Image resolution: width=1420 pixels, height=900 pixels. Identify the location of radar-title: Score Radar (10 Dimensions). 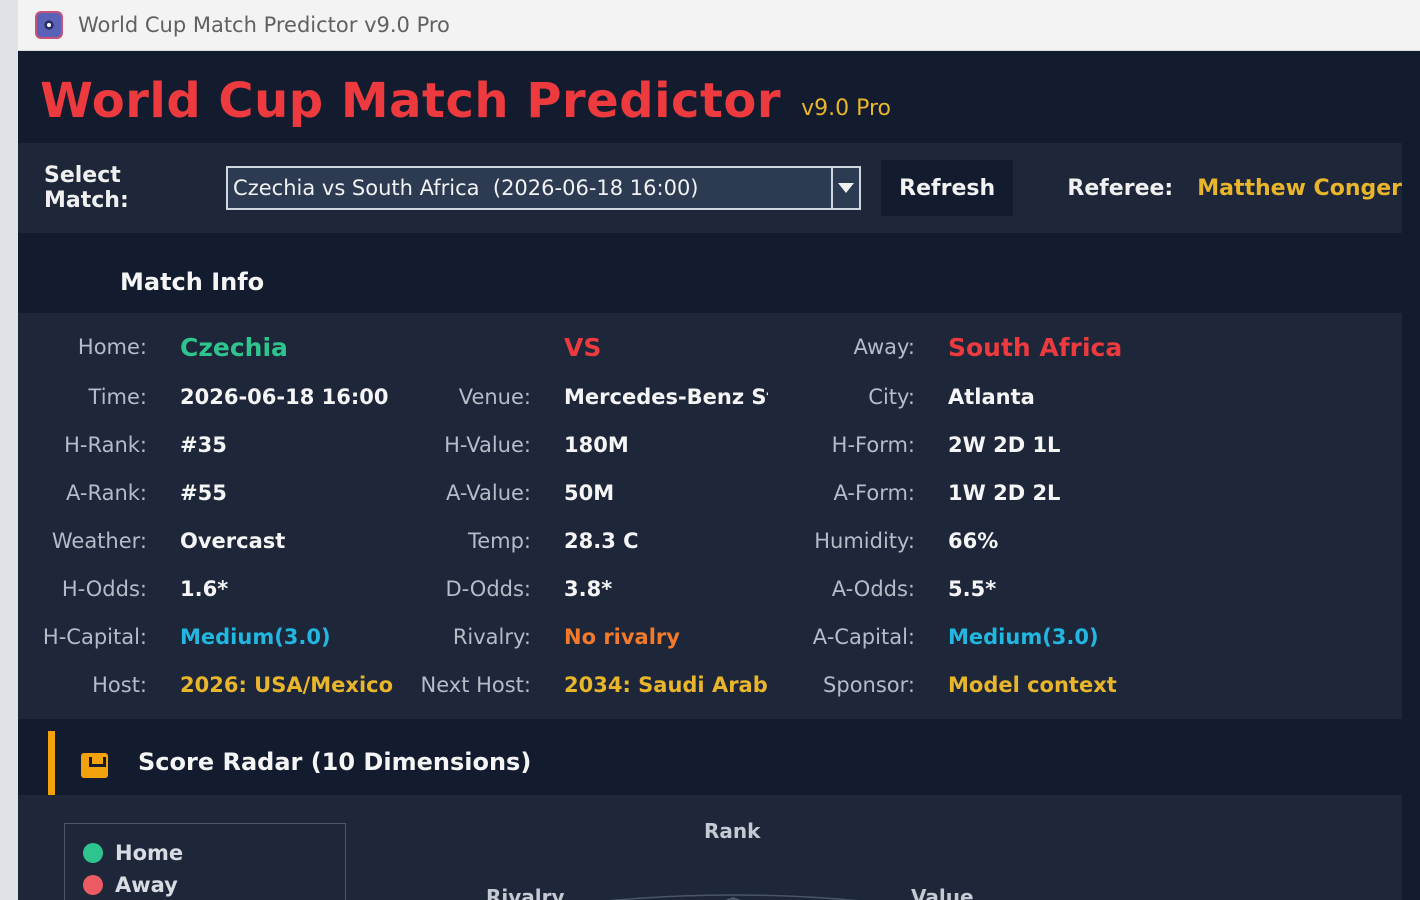
(335, 762).